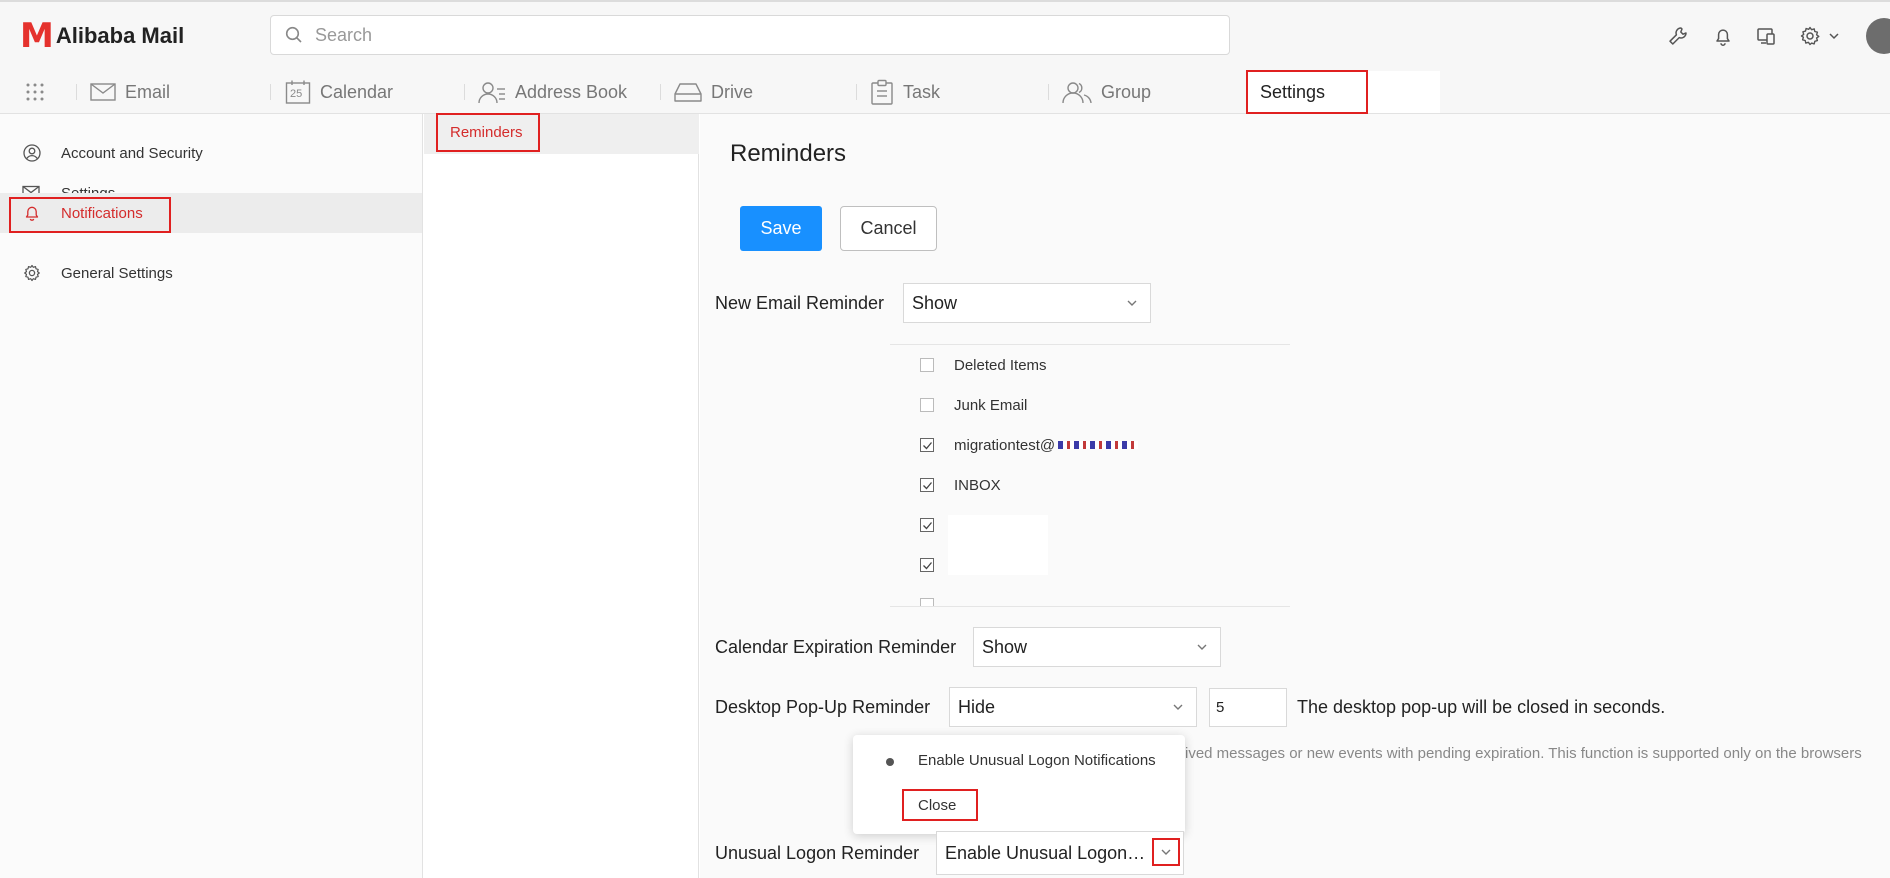  I want to click on app-logo: M Alibaba Mail, so click(102, 36).